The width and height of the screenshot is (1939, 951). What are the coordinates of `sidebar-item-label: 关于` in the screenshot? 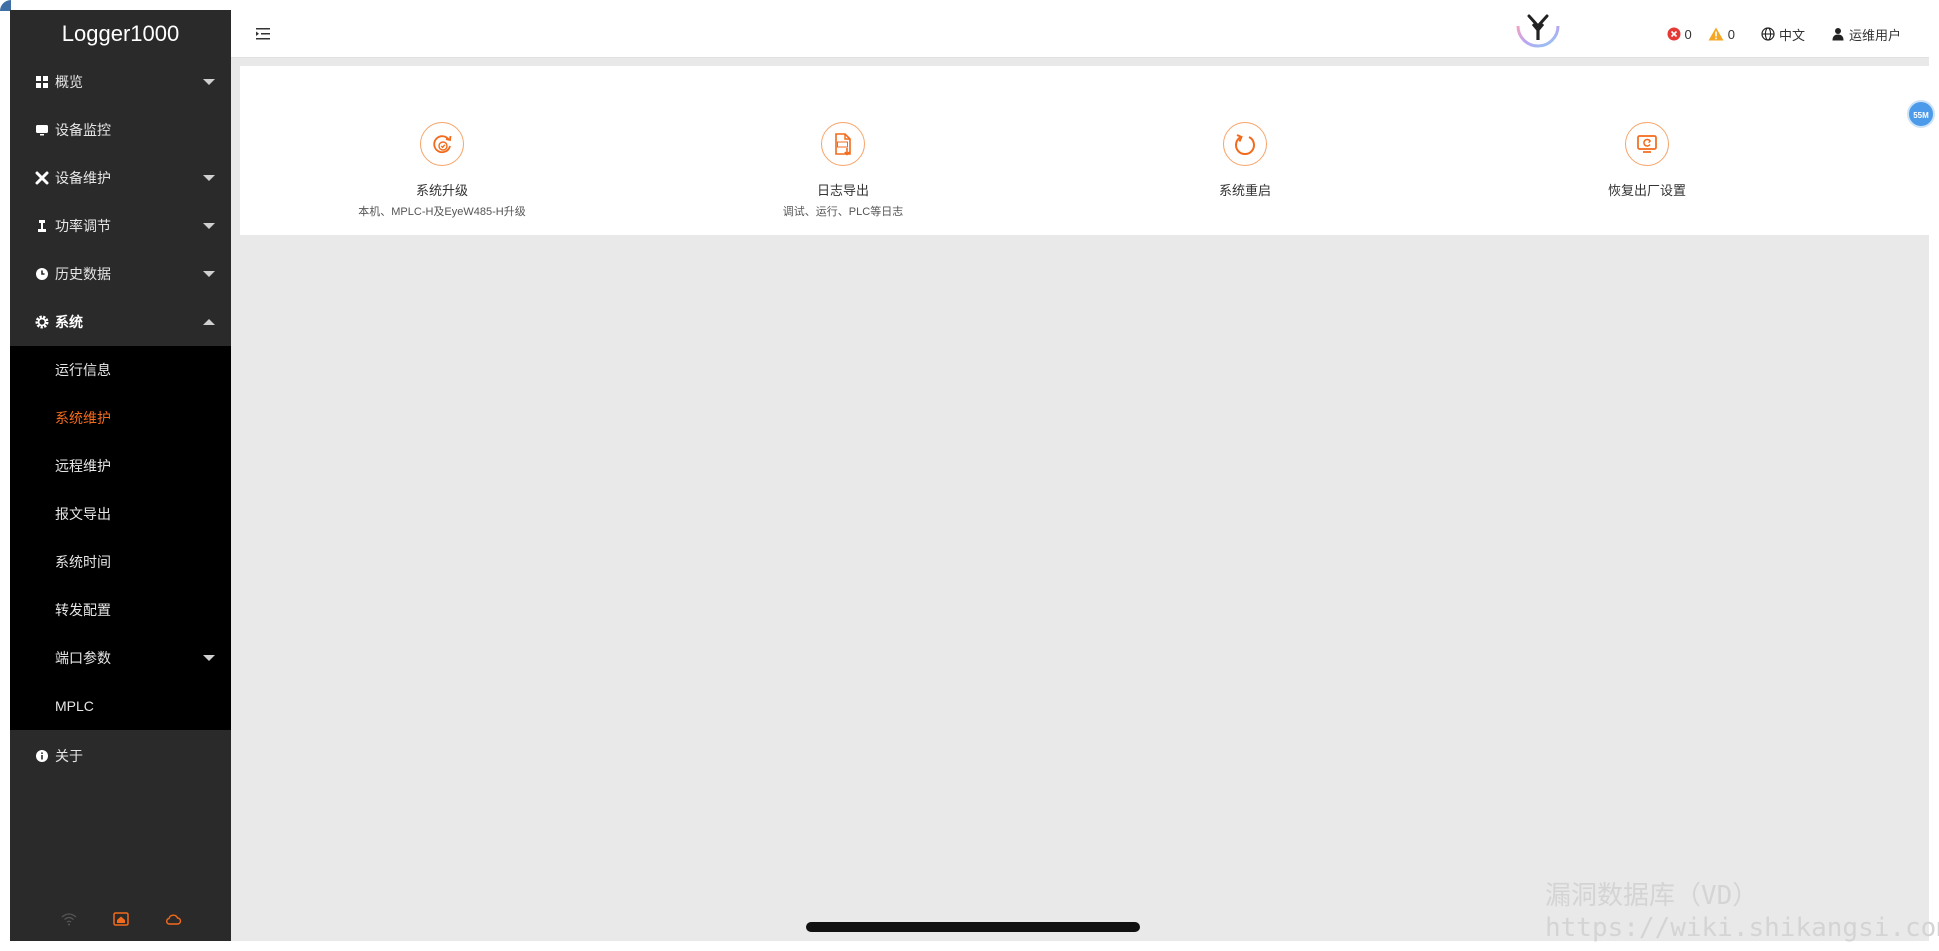 It's located at (69, 756).